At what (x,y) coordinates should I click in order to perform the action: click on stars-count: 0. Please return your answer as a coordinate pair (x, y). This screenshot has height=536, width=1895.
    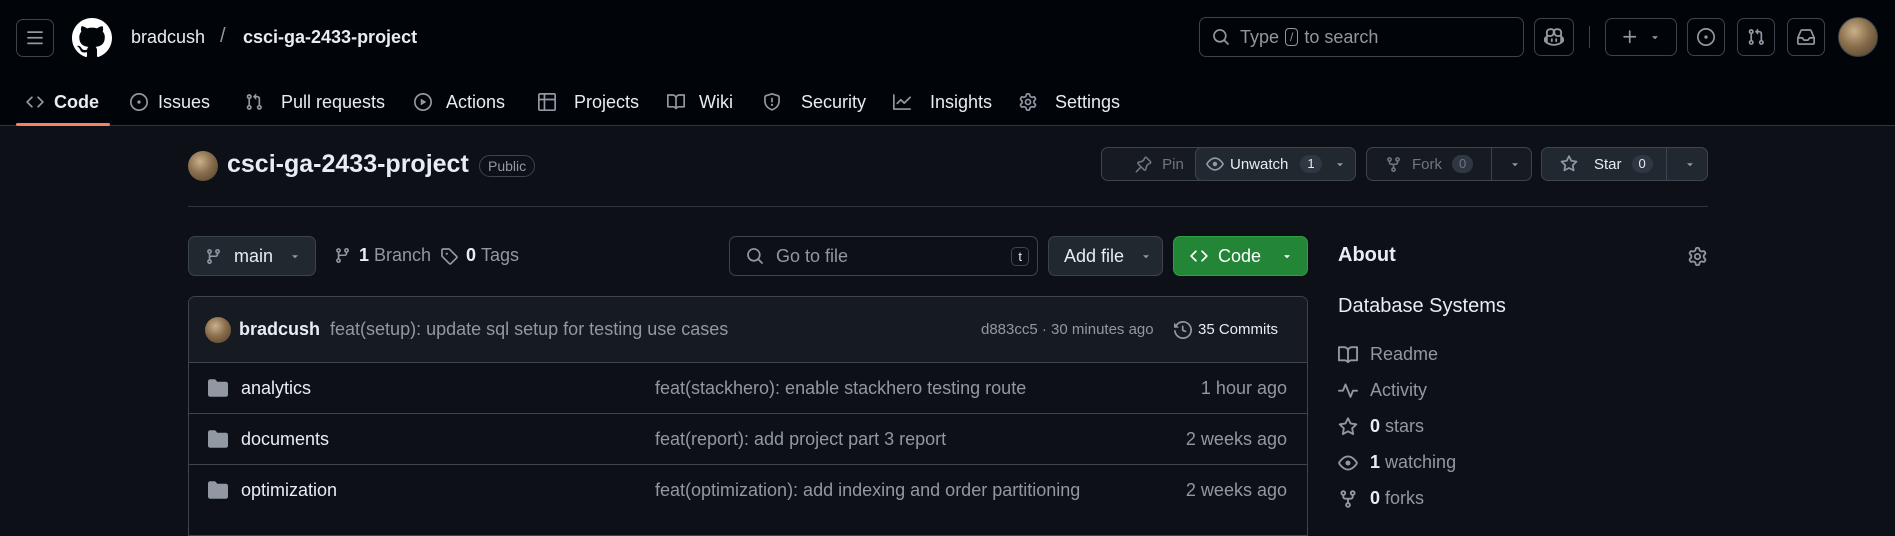
    Looking at the image, I should click on (1375, 426).